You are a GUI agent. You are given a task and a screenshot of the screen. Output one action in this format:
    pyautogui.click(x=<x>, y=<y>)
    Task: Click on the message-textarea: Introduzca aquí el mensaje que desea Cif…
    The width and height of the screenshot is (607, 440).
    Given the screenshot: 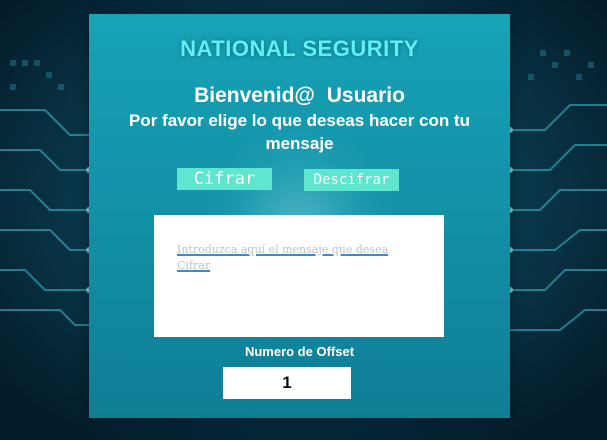 What is the action you would take?
    pyautogui.click(x=299, y=276)
    